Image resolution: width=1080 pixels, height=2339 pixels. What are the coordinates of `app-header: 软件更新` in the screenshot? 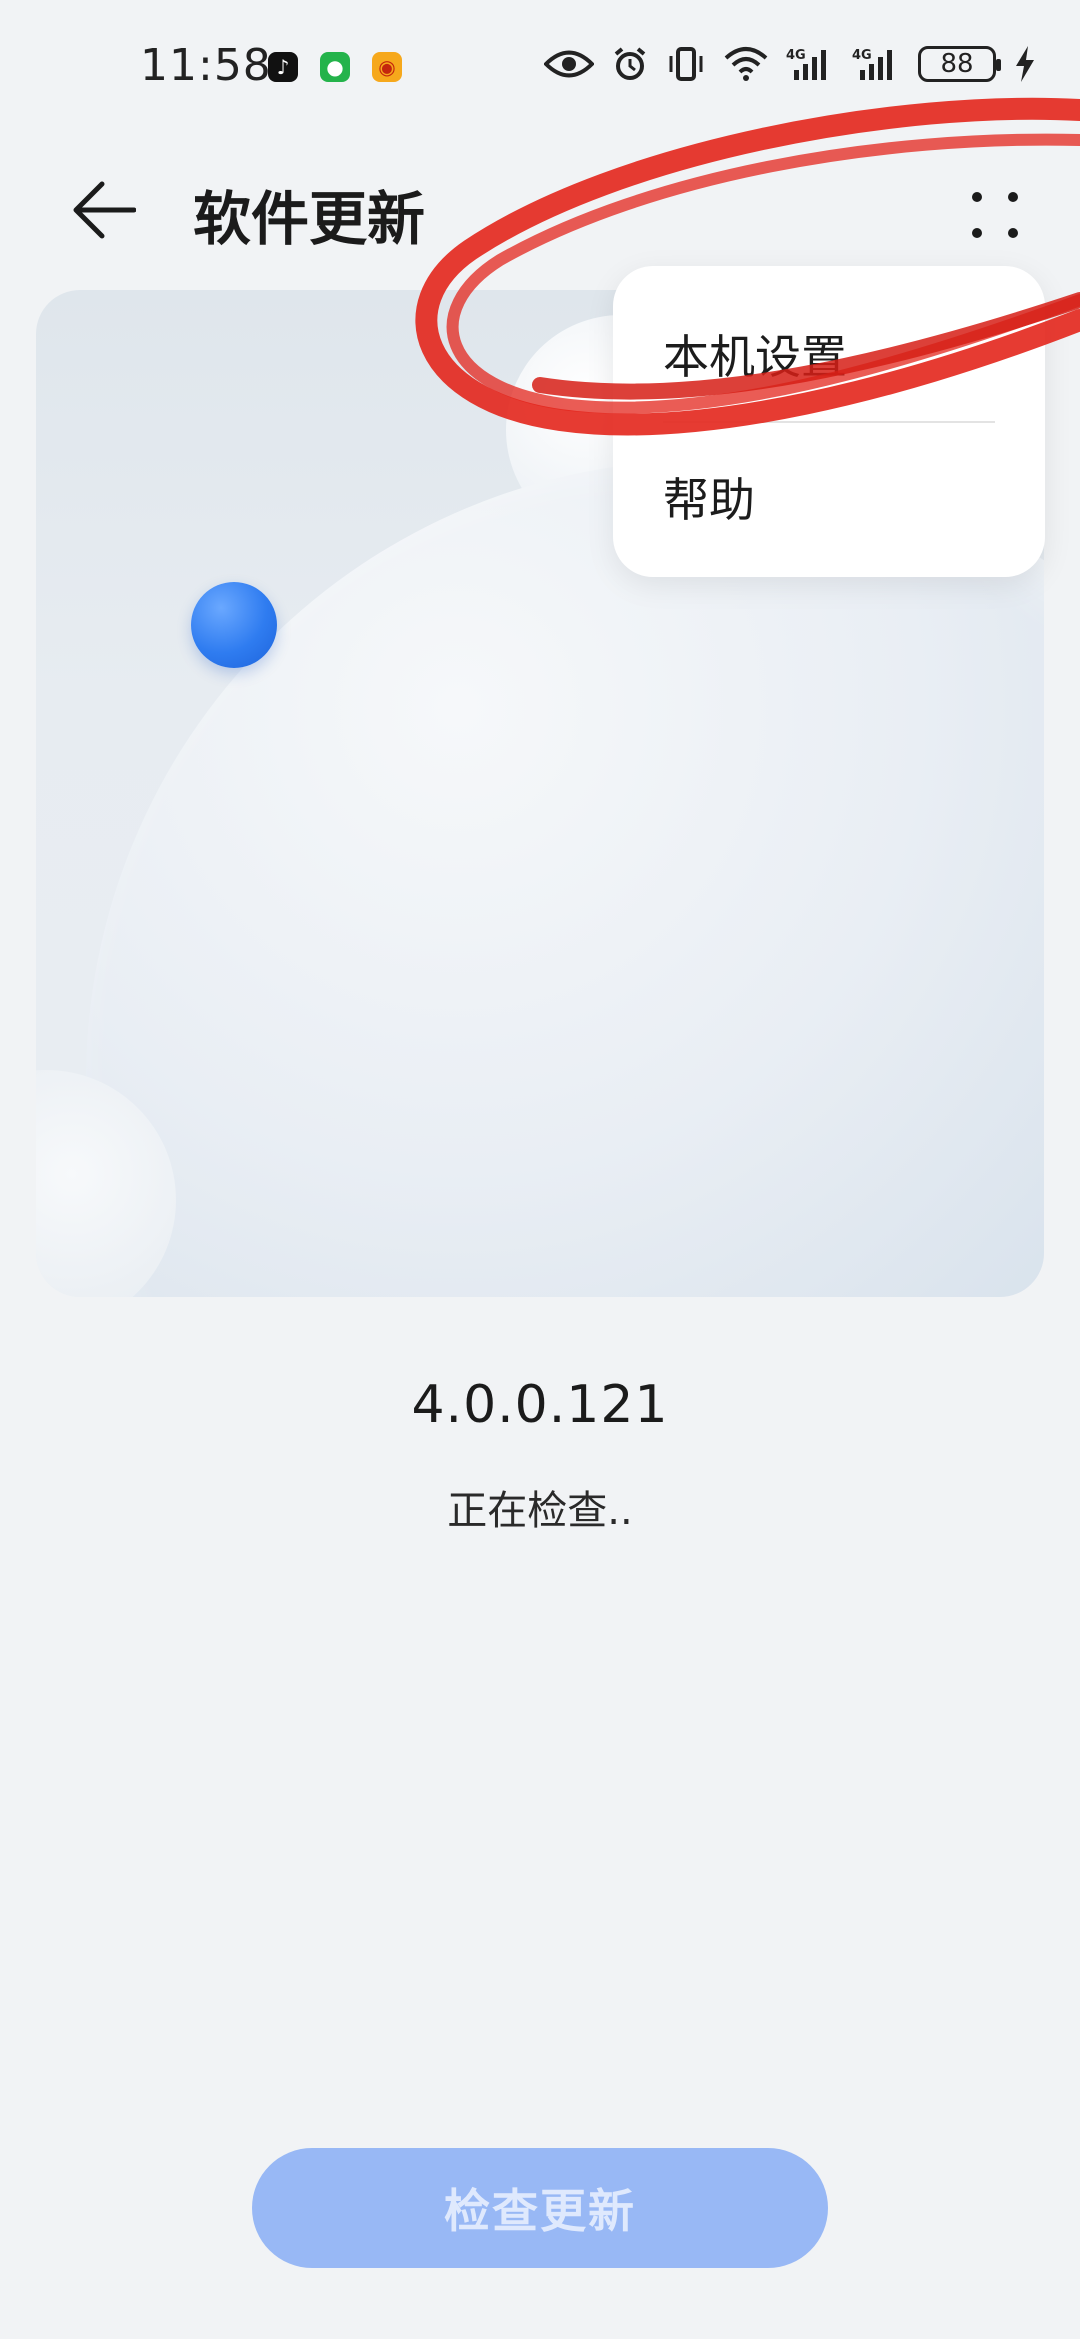 It's located at (540, 210).